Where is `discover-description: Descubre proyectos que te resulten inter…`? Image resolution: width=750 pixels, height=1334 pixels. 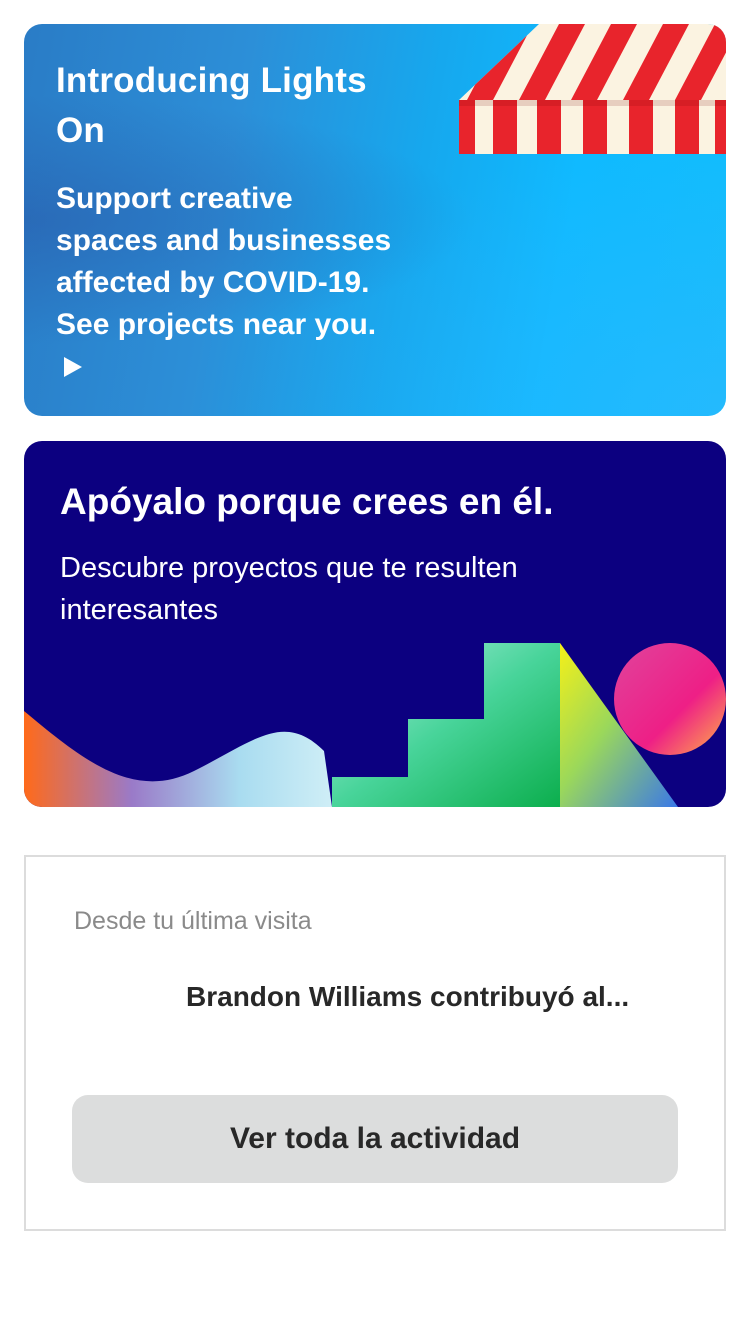
discover-description: Descubre proyectos que te resulten inter… is located at coordinates (289, 589).